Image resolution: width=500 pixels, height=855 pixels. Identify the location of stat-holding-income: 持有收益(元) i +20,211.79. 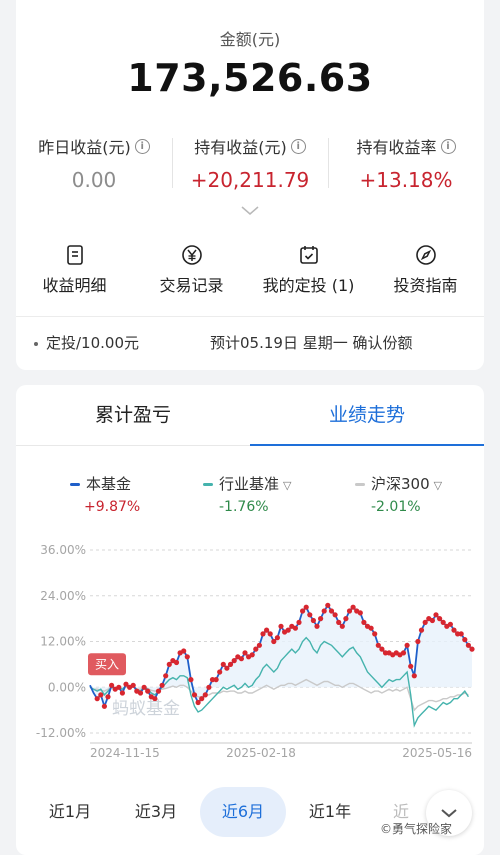
(250, 163).